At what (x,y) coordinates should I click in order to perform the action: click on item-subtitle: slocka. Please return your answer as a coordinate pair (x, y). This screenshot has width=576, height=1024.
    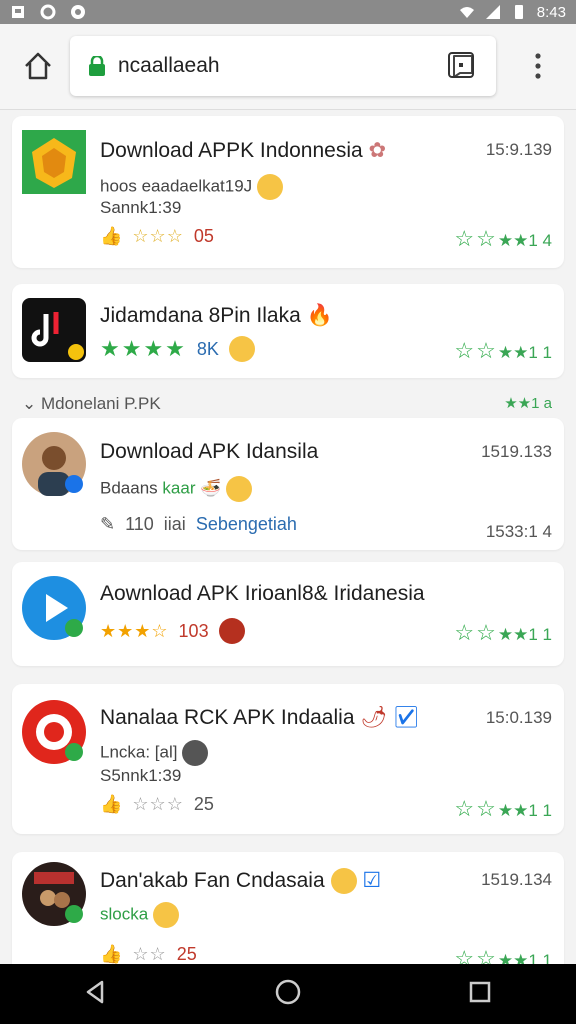
    Looking at the image, I should click on (139, 915).